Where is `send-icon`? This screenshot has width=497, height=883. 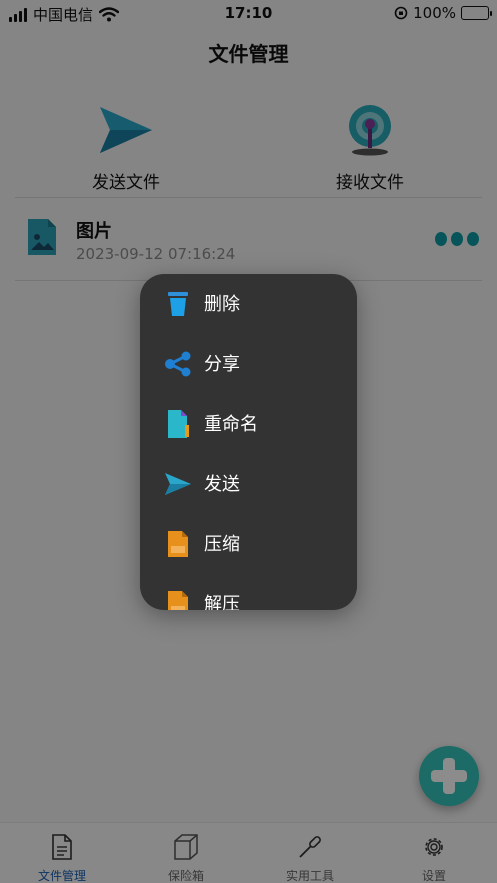
send-icon is located at coordinates (178, 484).